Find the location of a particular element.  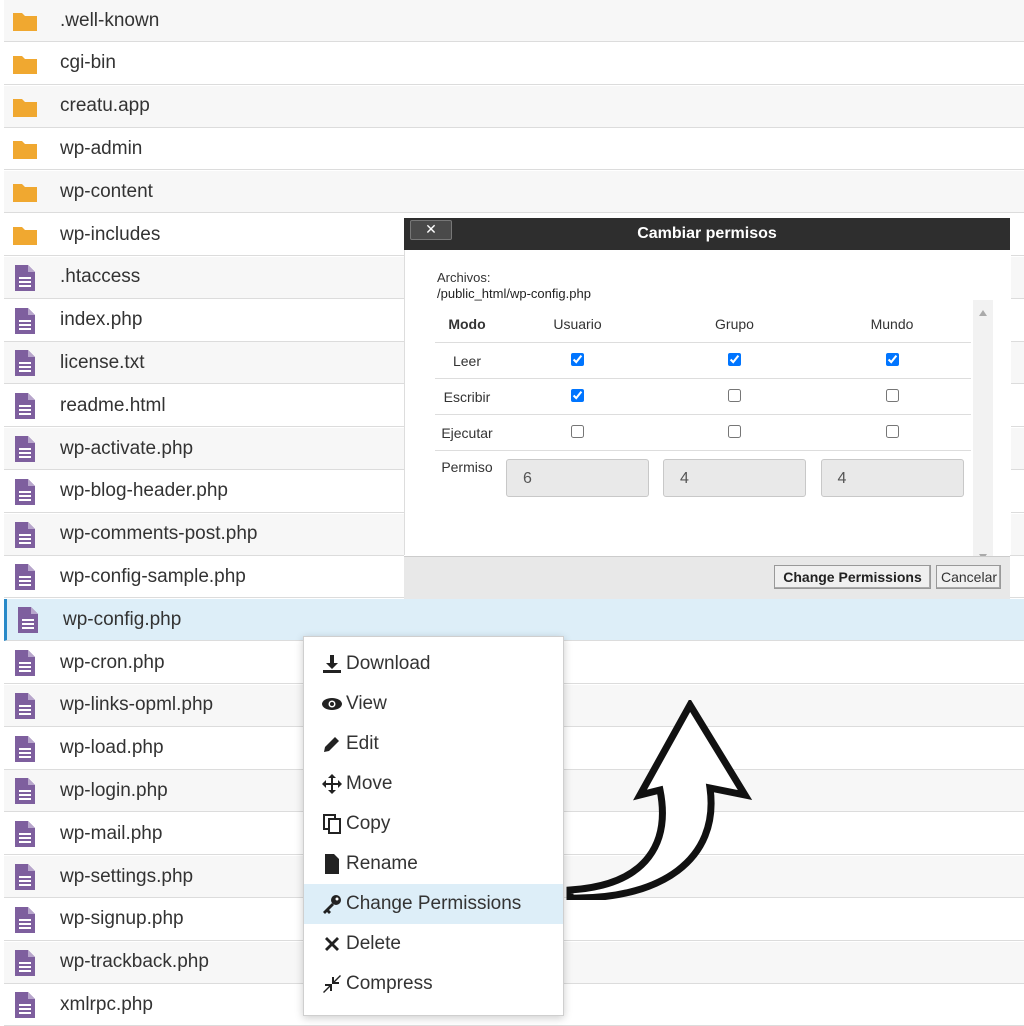

menu-item-label: Rename is located at coordinates (382, 863).